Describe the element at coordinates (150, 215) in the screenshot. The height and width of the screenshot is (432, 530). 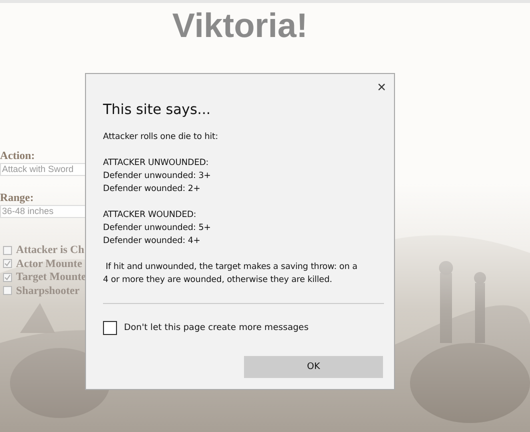
I see `message-text: ATTACKER WOUNDED:` at that location.